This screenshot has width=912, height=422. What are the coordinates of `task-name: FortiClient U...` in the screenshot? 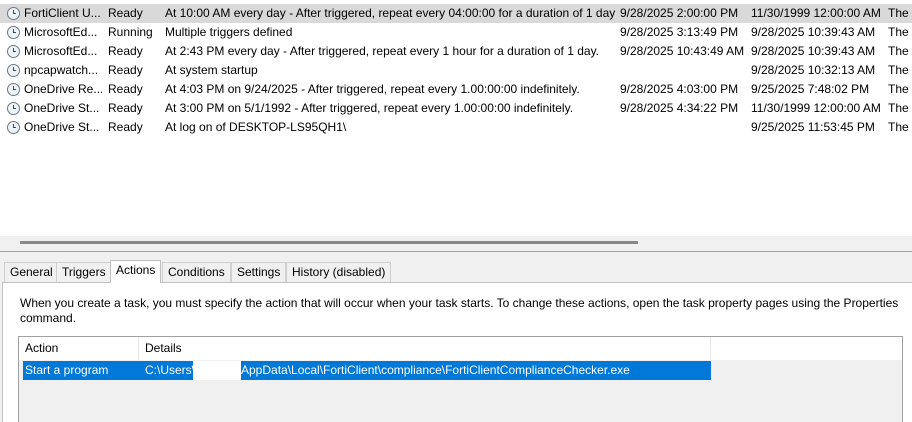 It's located at (62, 13).